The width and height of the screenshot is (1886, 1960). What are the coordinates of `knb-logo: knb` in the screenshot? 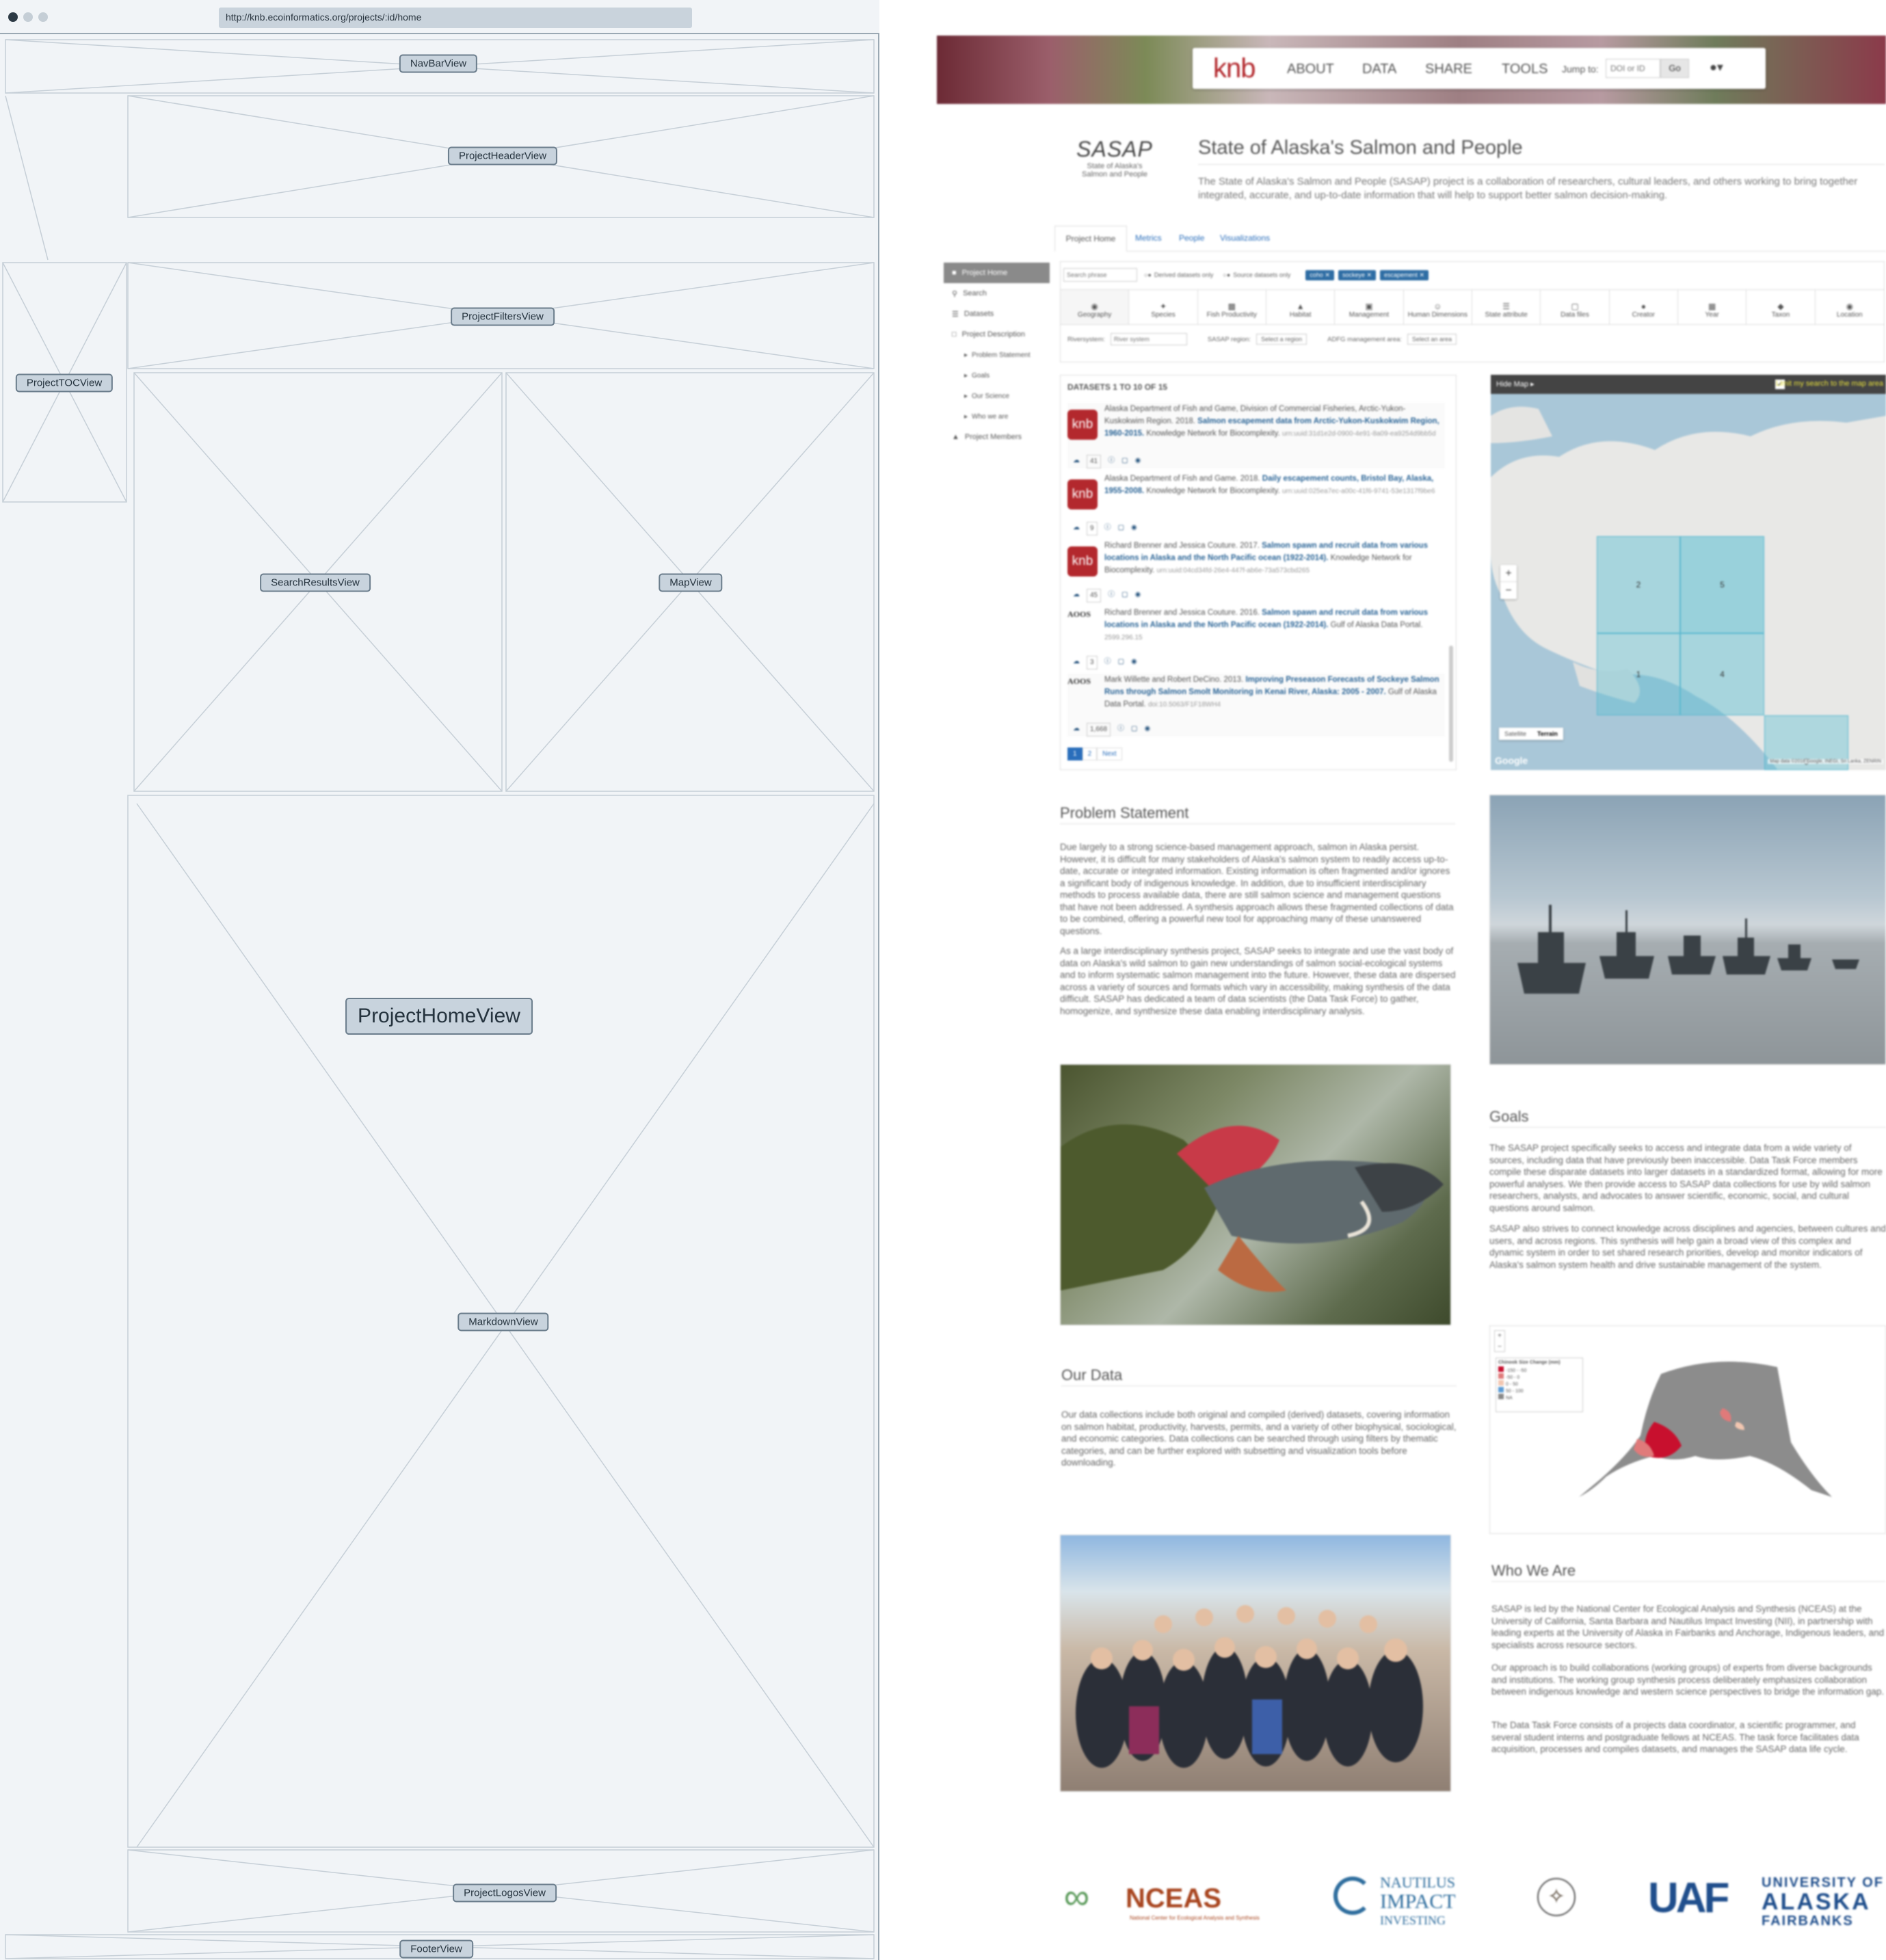 It's located at (1234, 68).